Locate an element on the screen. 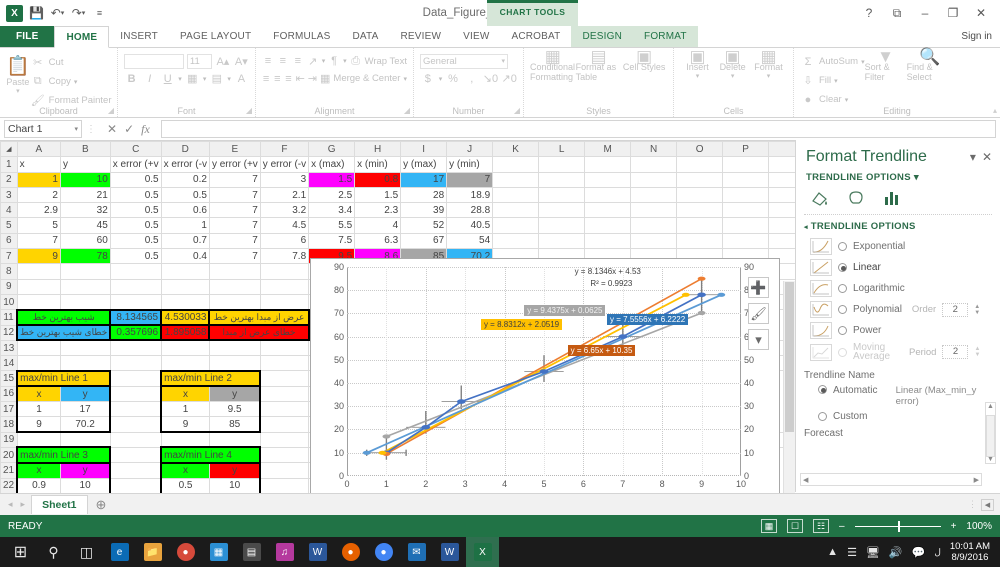 This screenshot has width=1000, height=567. tab-view: VIEW is located at coordinates (476, 36).